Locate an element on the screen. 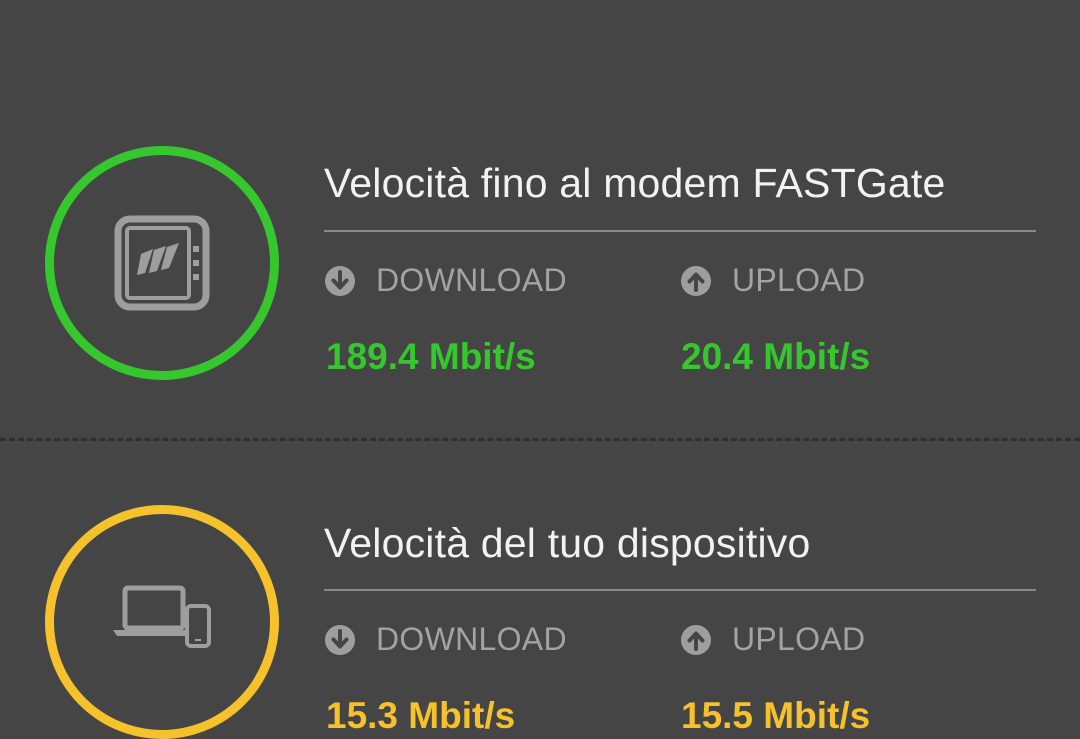 This screenshot has width=1080, height=739. device-status-ring is located at coordinates (162, 622).